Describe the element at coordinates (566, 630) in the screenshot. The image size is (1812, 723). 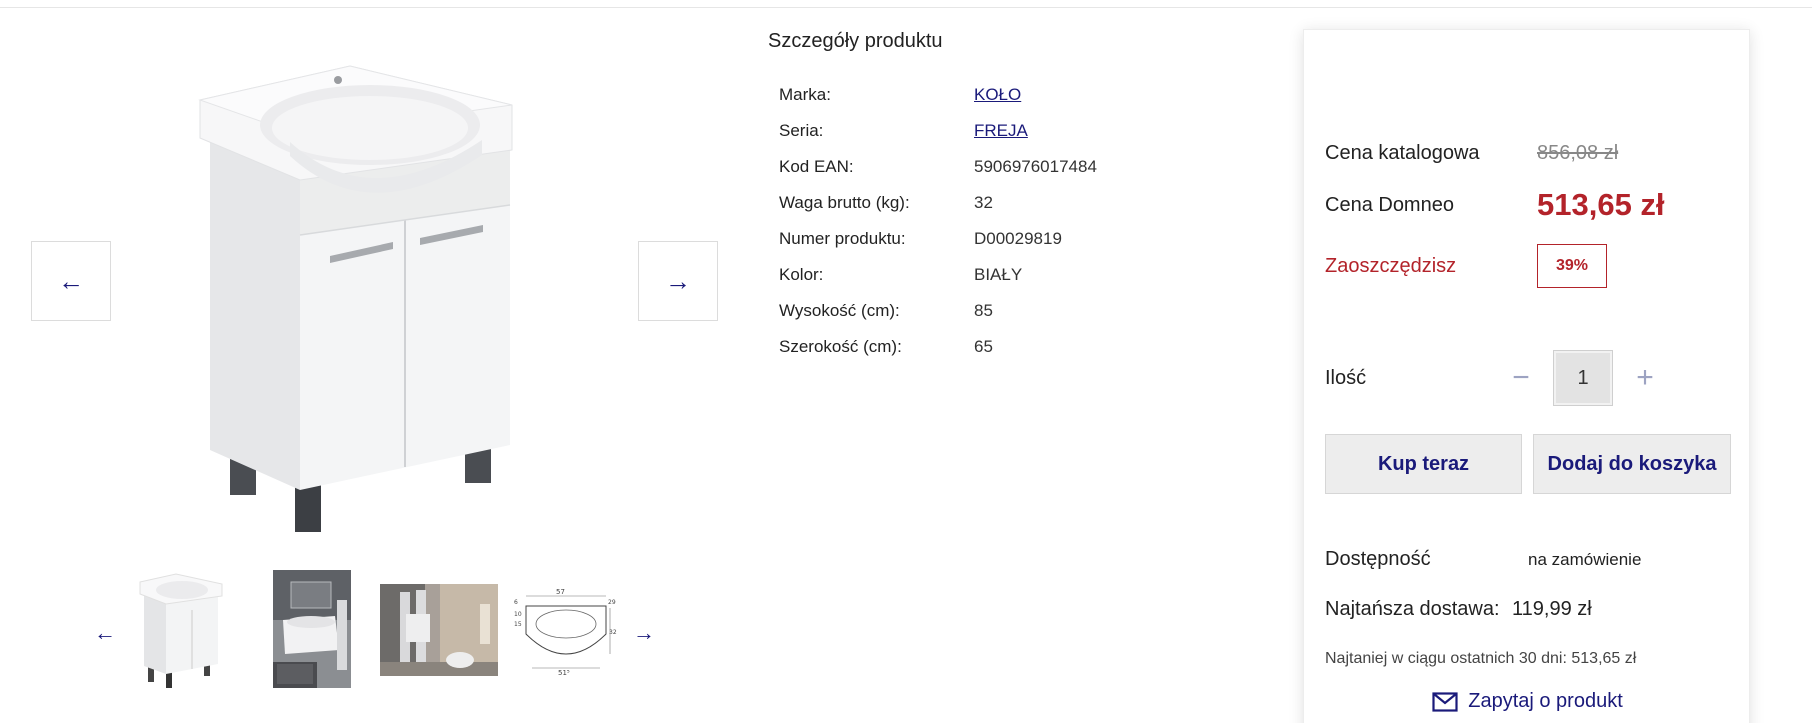
I see `thumbnail-4-dimensions: 57 51⁵ 6 10 15 29 32` at that location.